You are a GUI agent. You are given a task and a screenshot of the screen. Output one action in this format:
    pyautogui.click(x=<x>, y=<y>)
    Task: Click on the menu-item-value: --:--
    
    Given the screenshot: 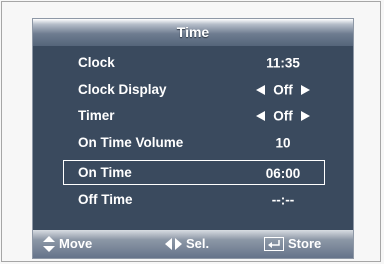 What is the action you would take?
    pyautogui.click(x=283, y=200)
    